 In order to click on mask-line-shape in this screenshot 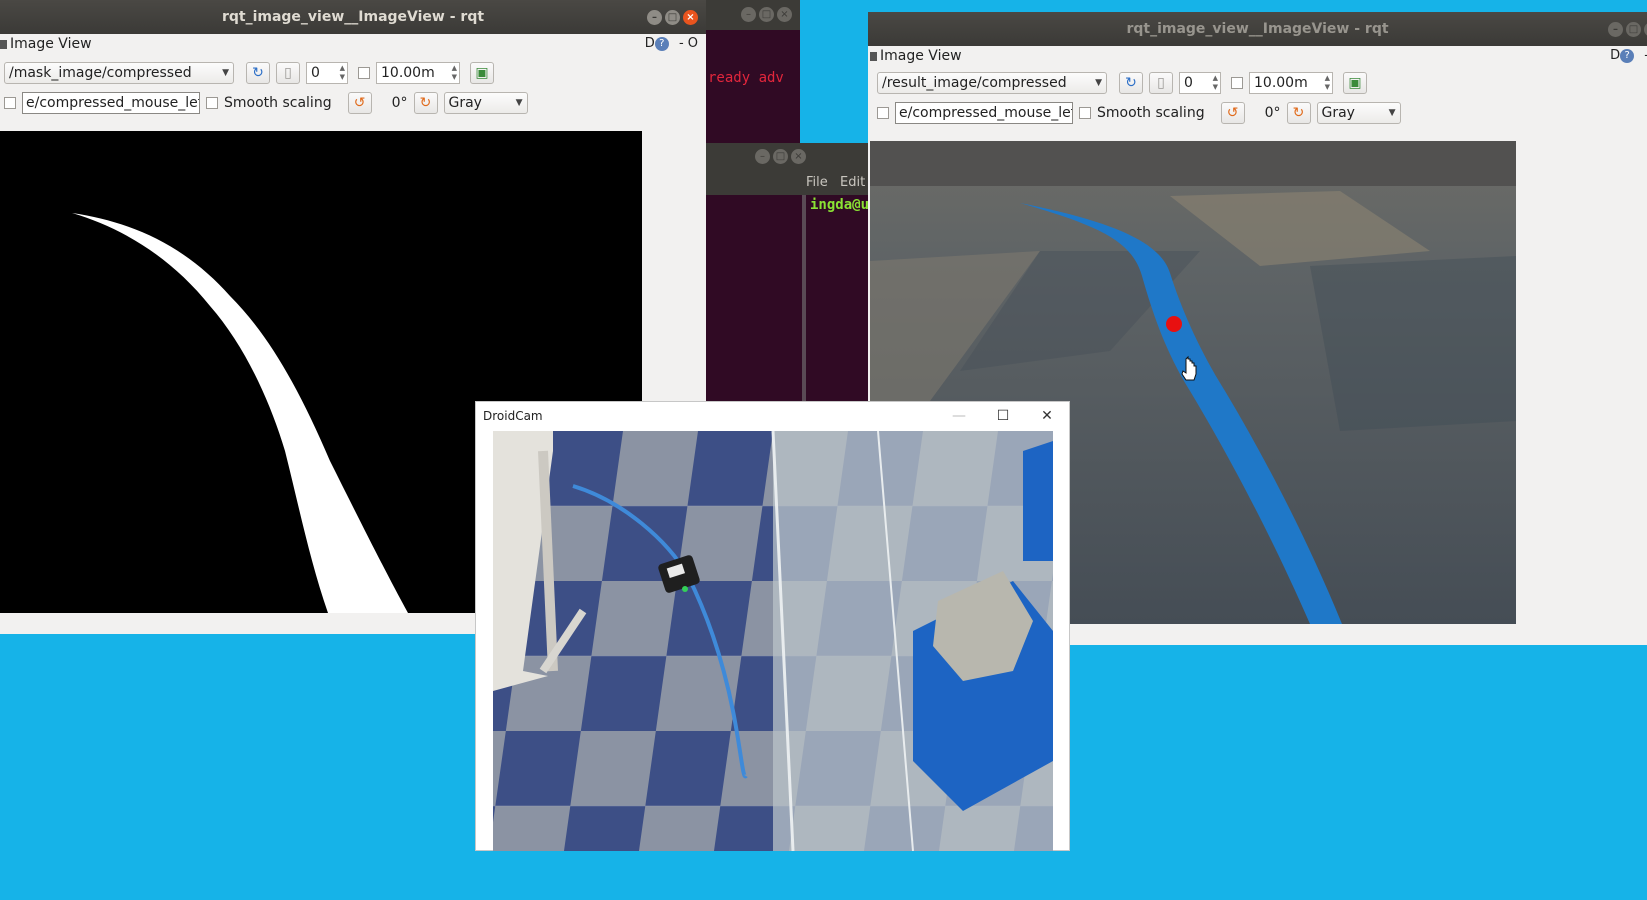, I will do `click(240, 413)`.